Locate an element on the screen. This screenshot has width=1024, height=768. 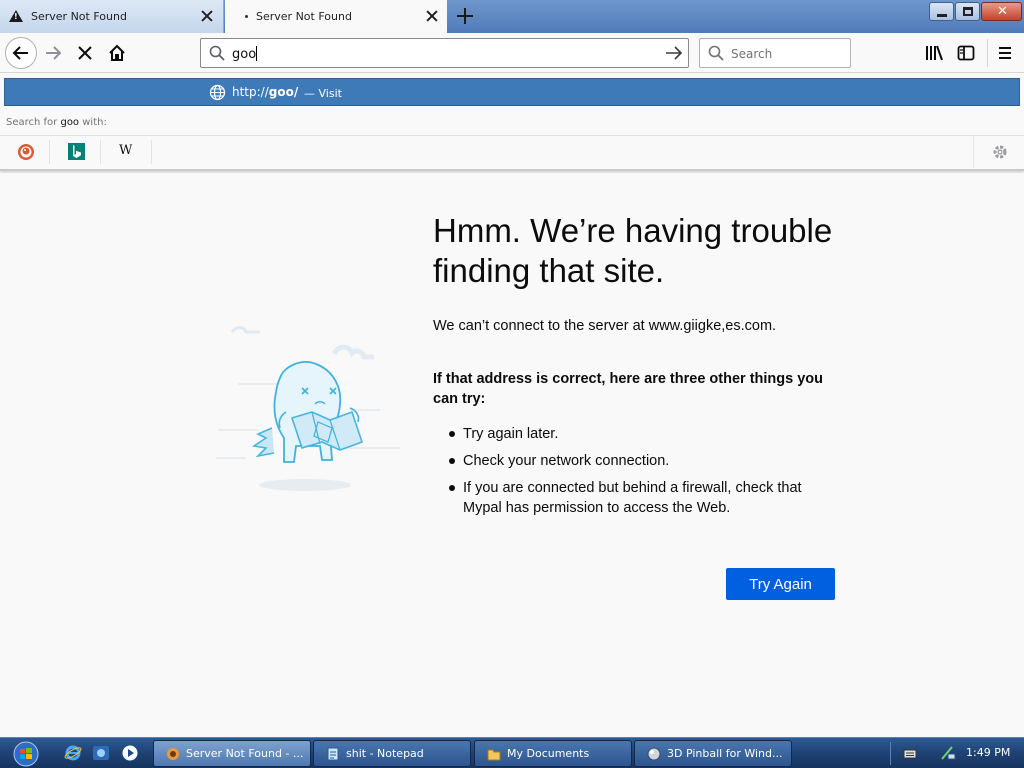
visit-suggestion-row: http://goo/ — Visit is located at coordinates (512, 92).